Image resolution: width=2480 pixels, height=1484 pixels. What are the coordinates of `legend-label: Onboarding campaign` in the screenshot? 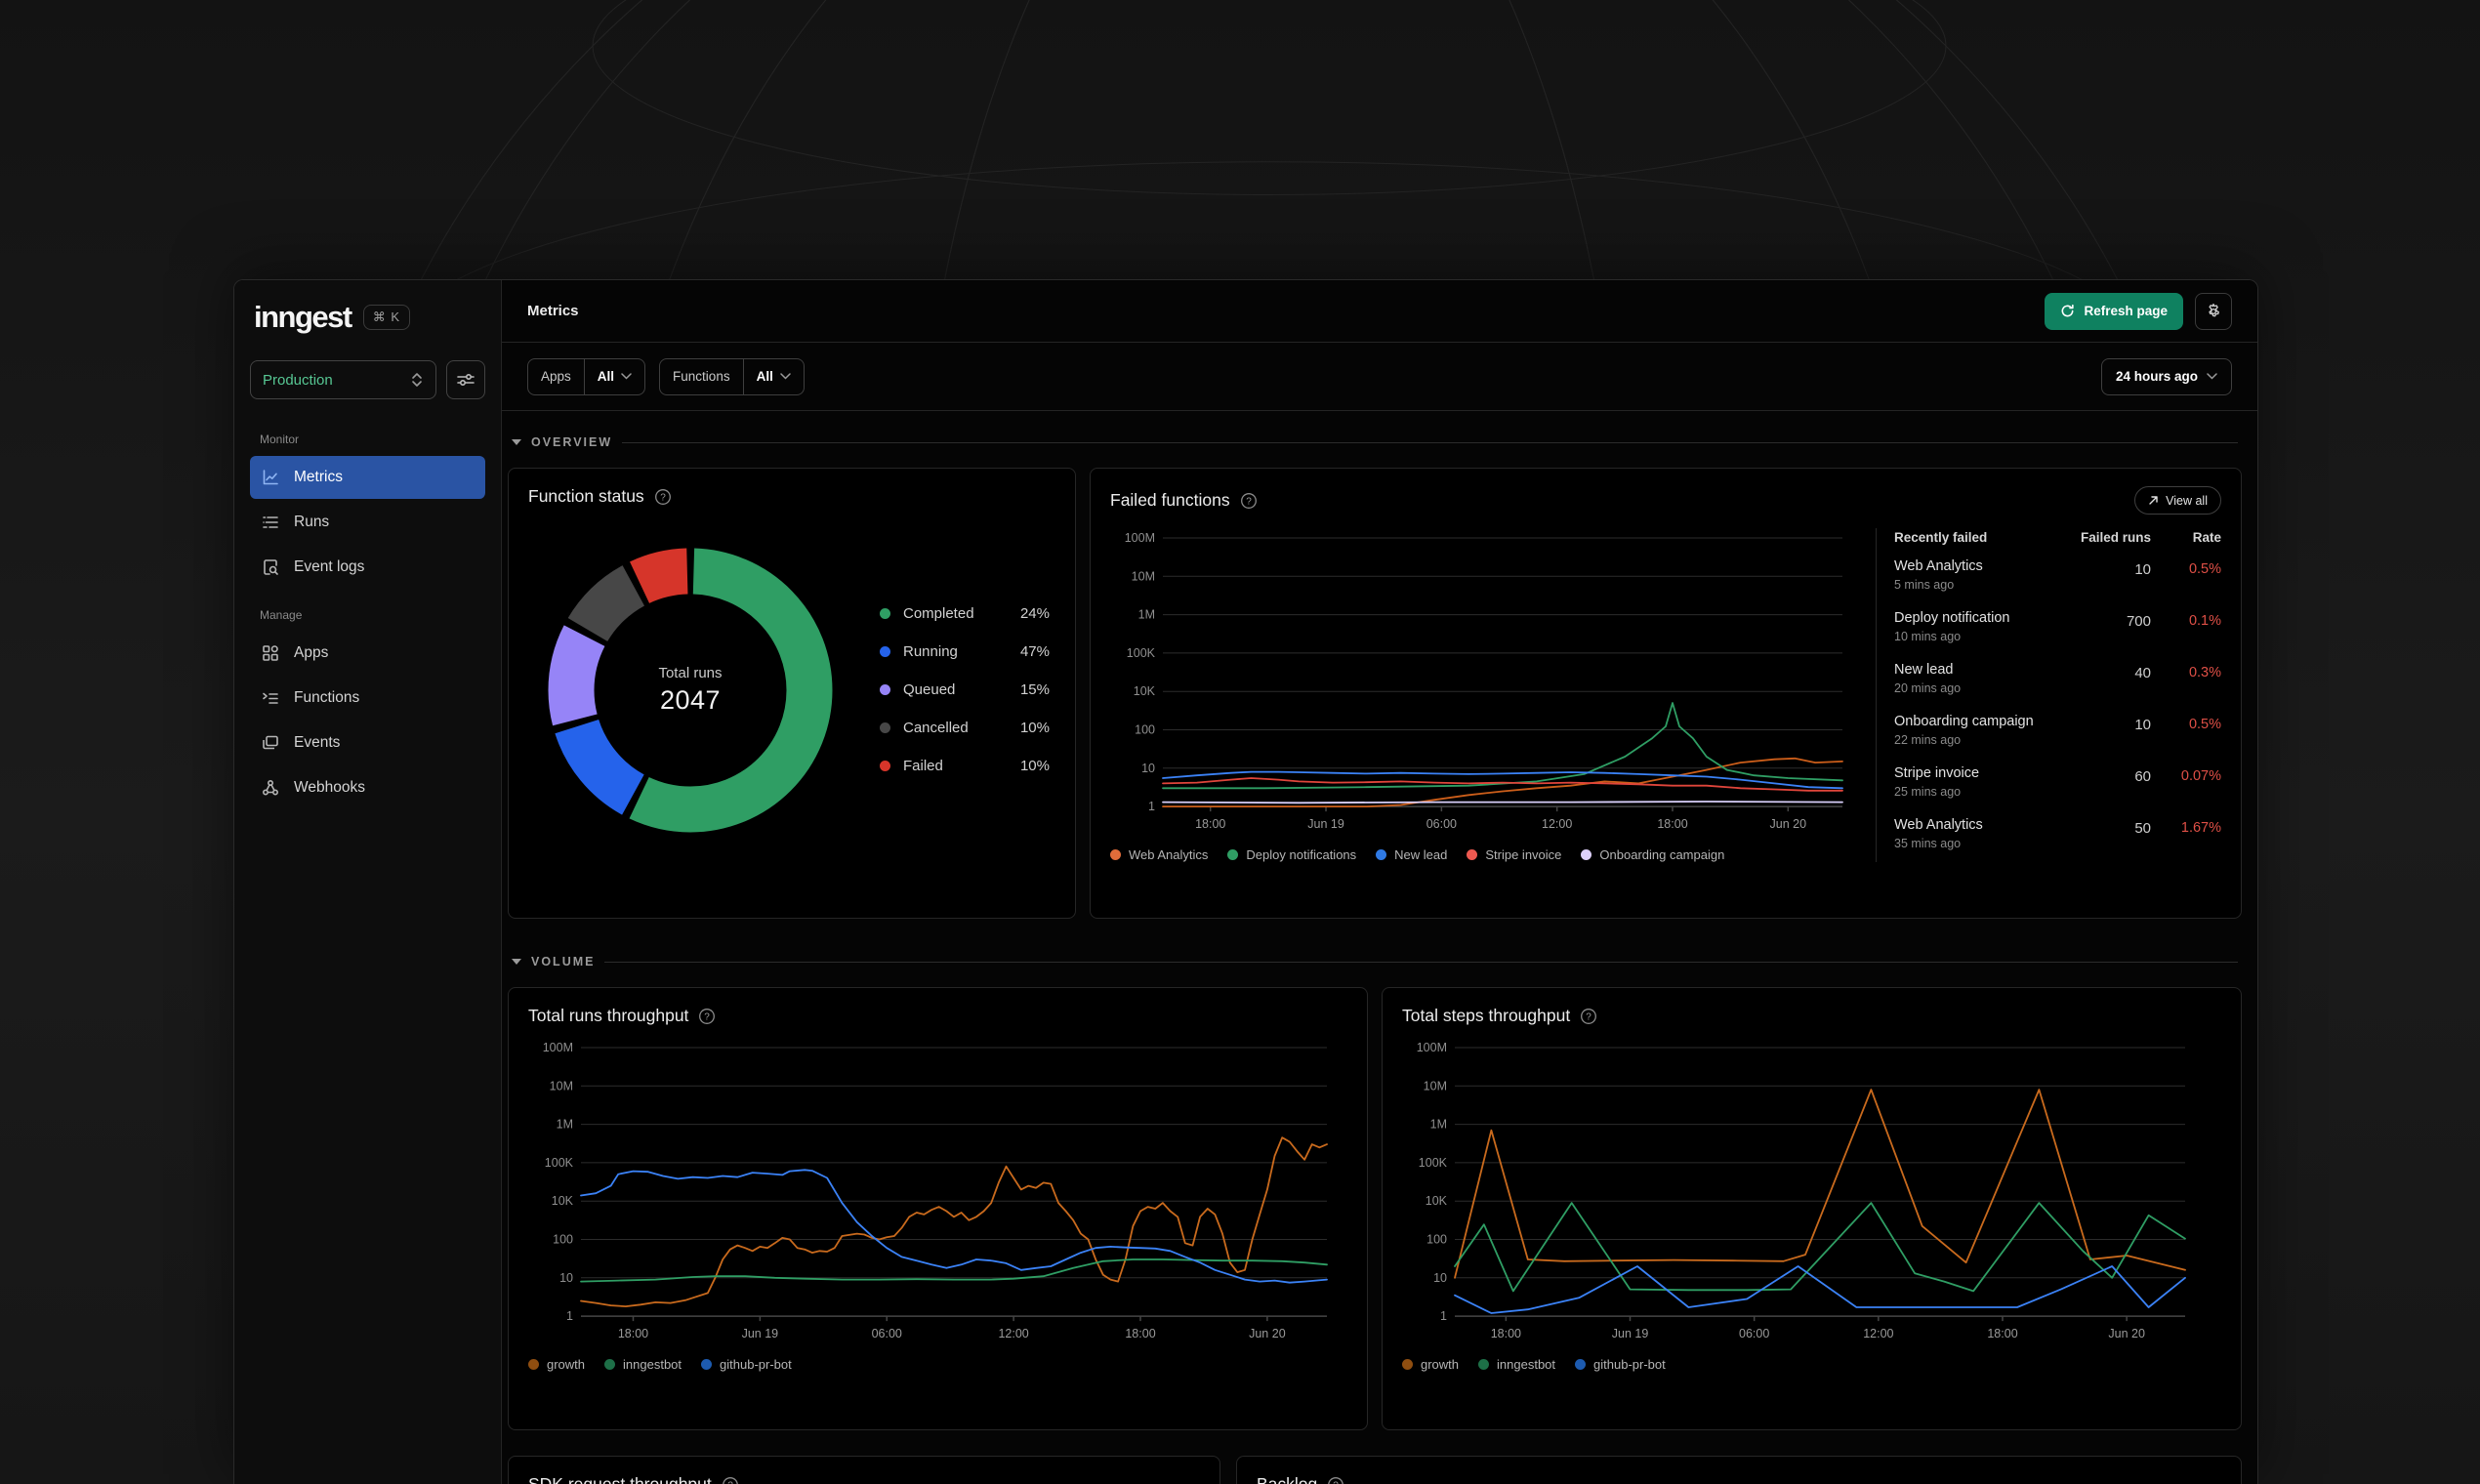 It's located at (1662, 855).